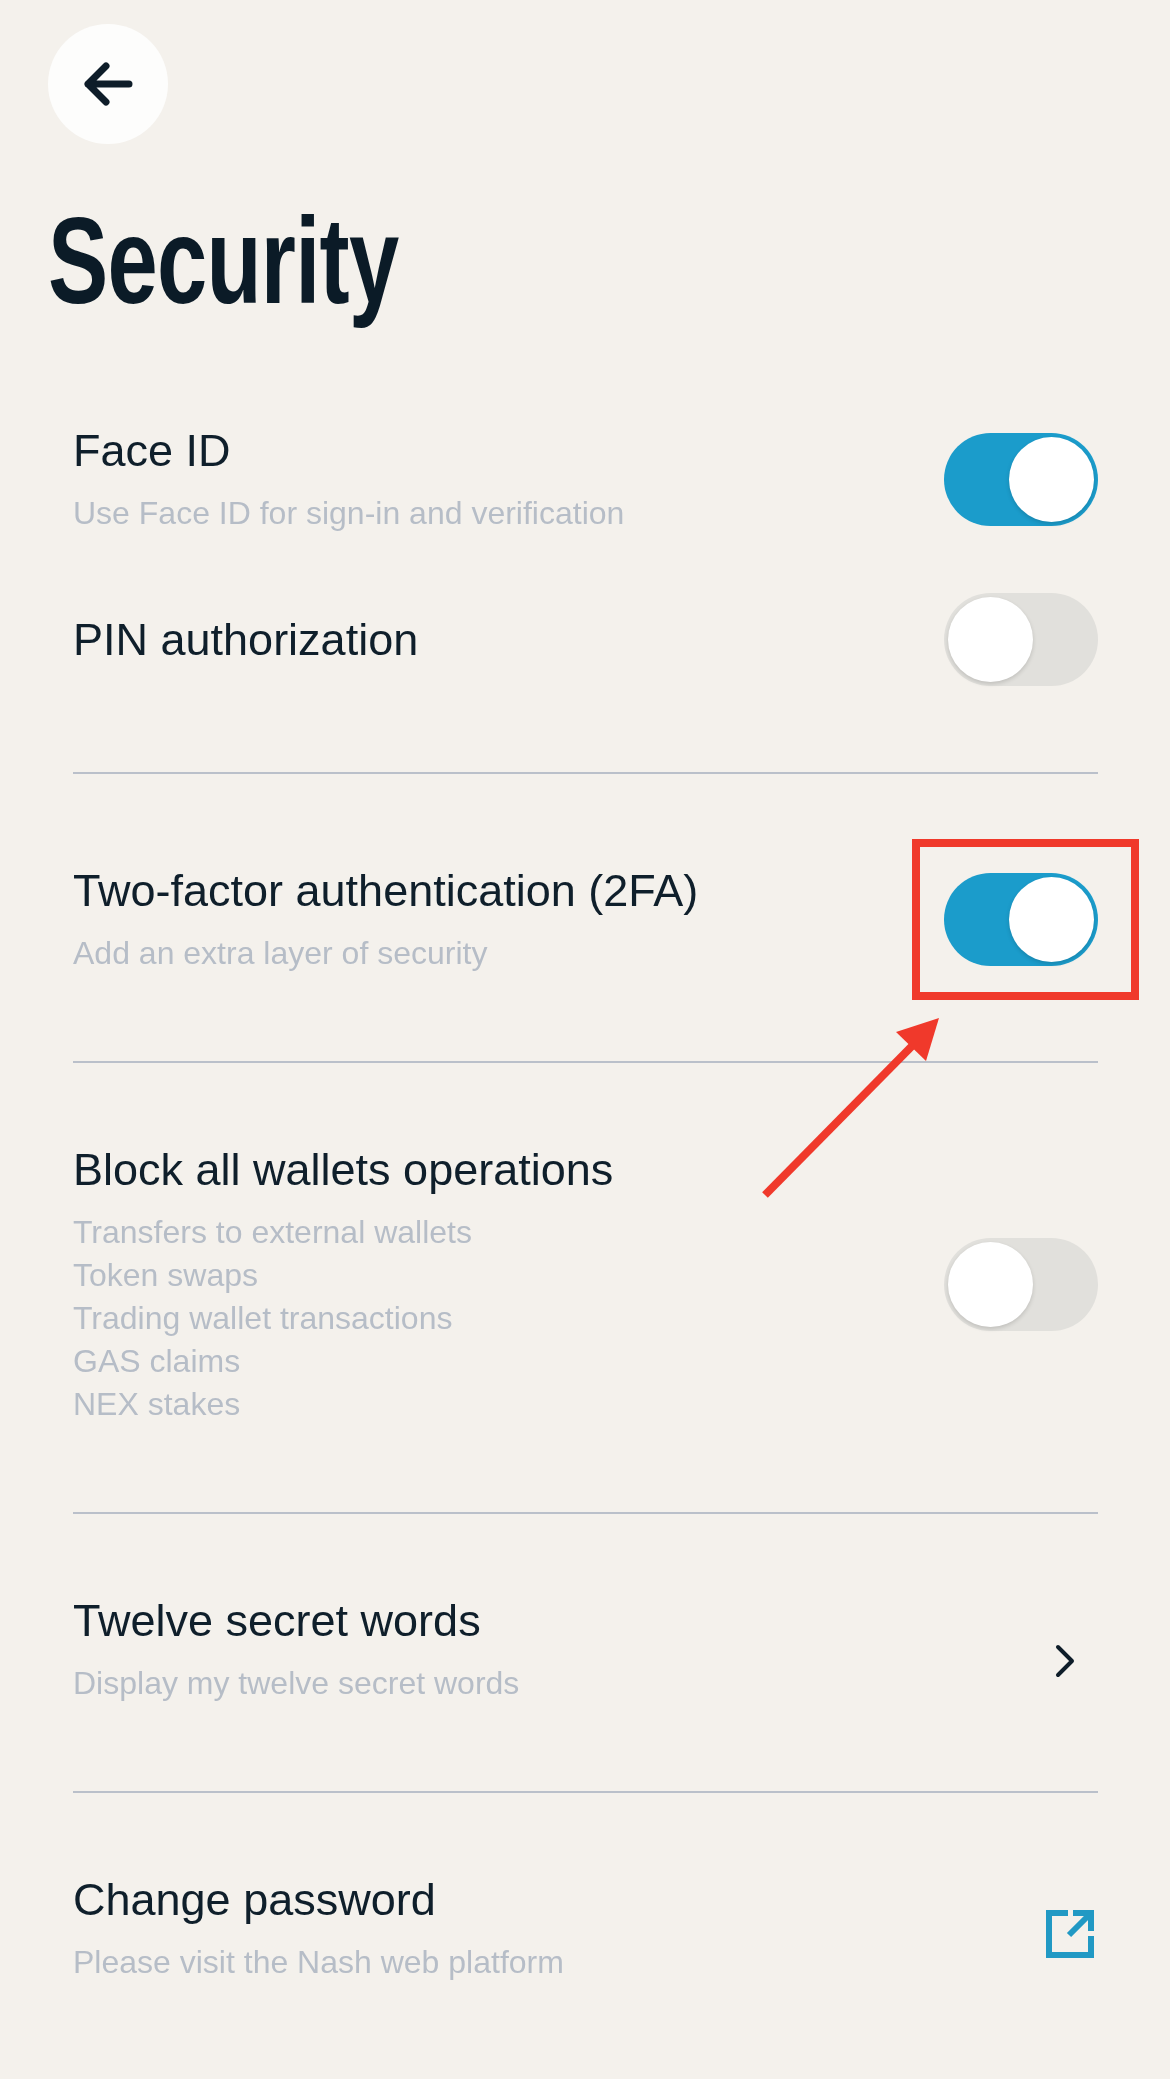  Describe the element at coordinates (157, 1404) in the screenshot. I see `detail-line: NEX stakes` at that location.